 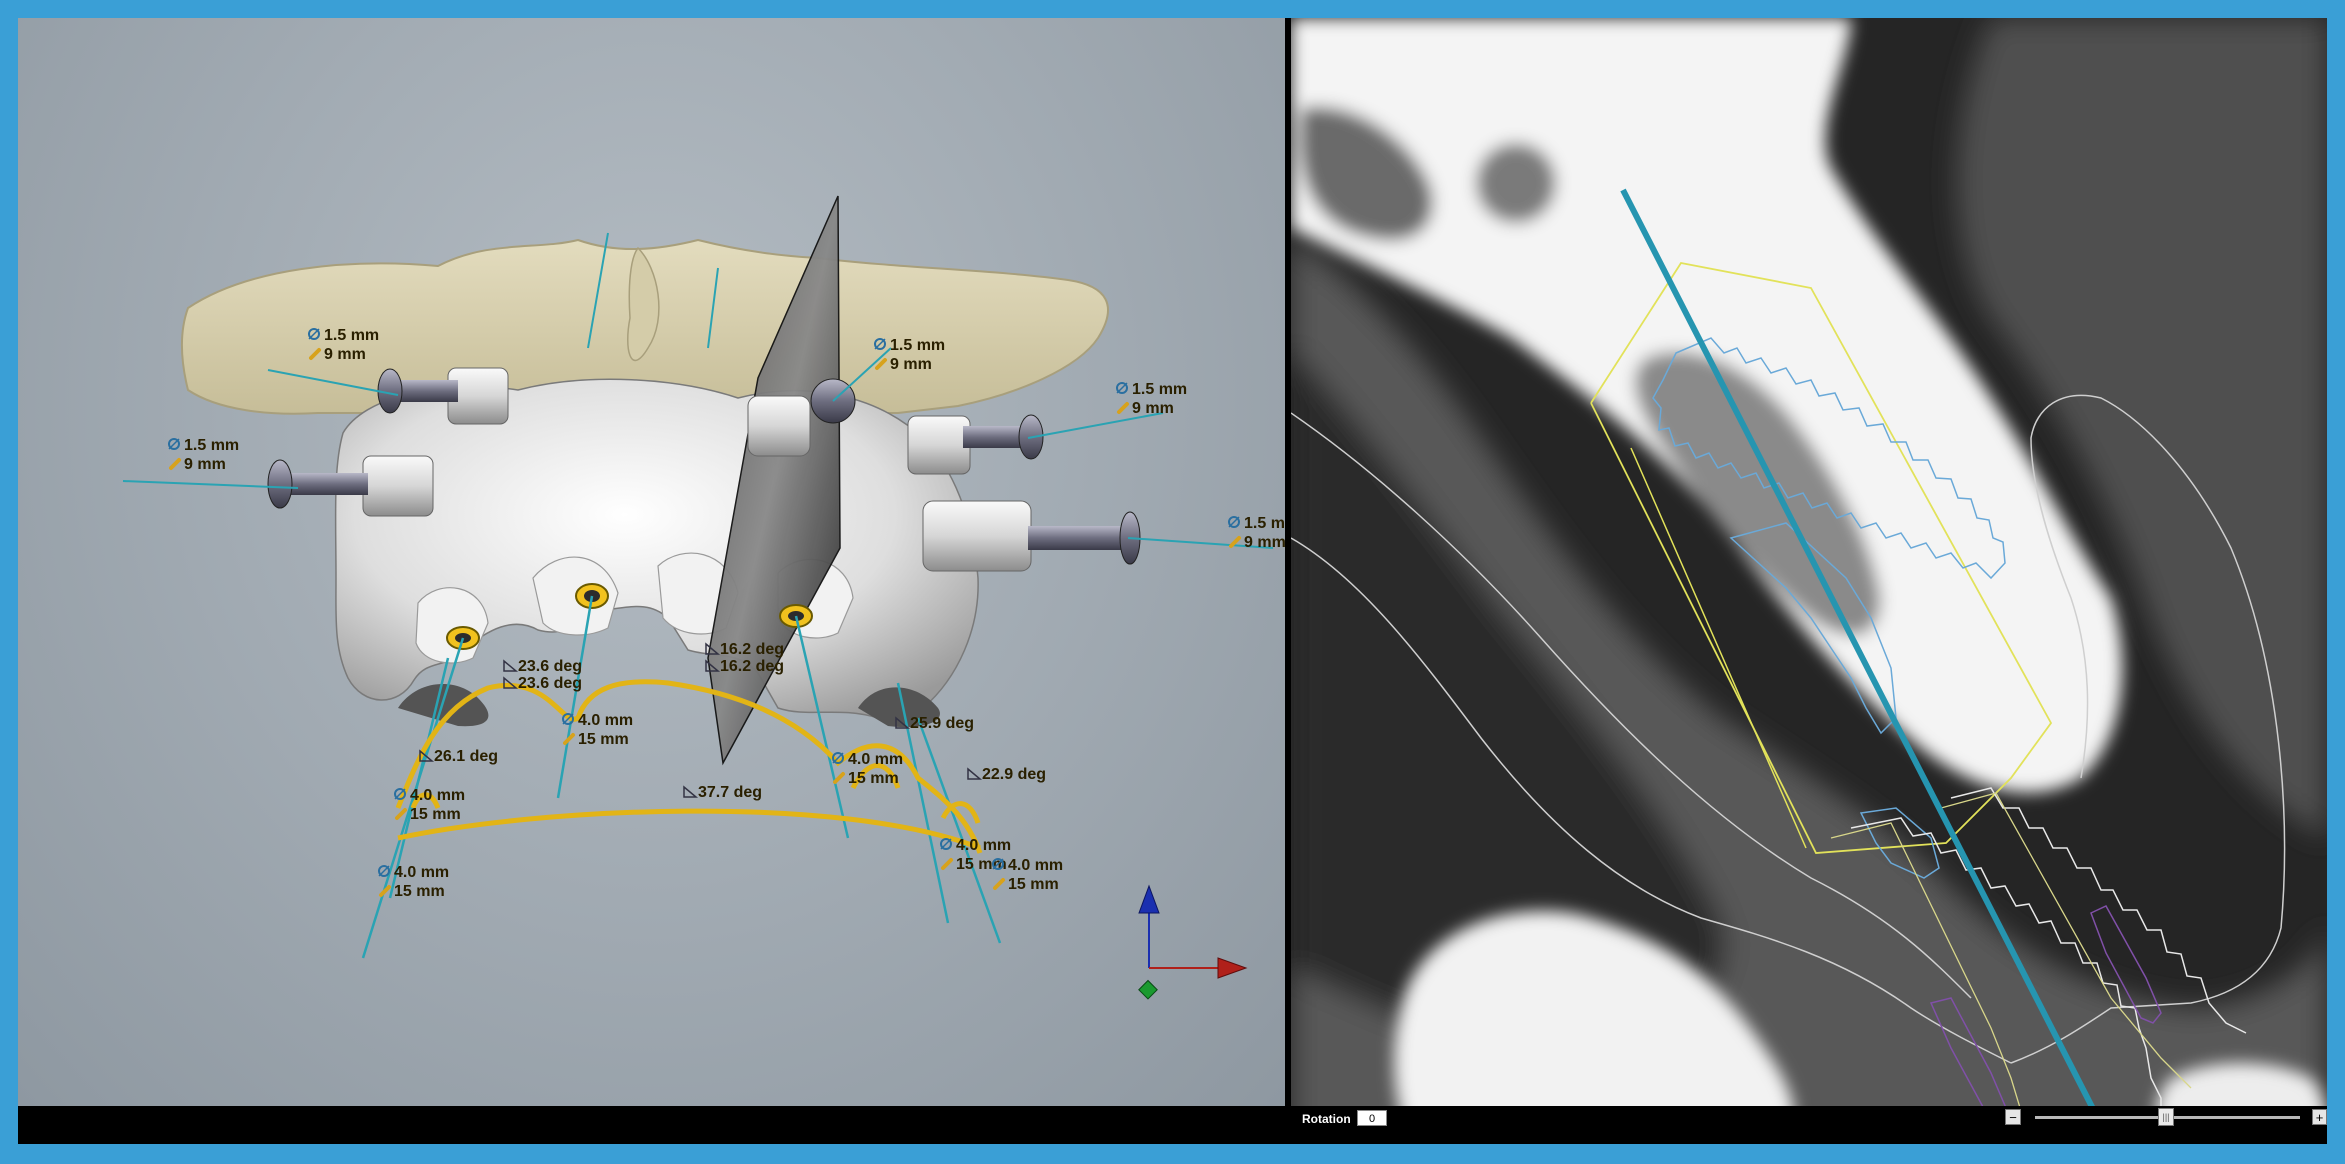 I want to click on ct-cancellous-spot, so click(x=1516, y=183).